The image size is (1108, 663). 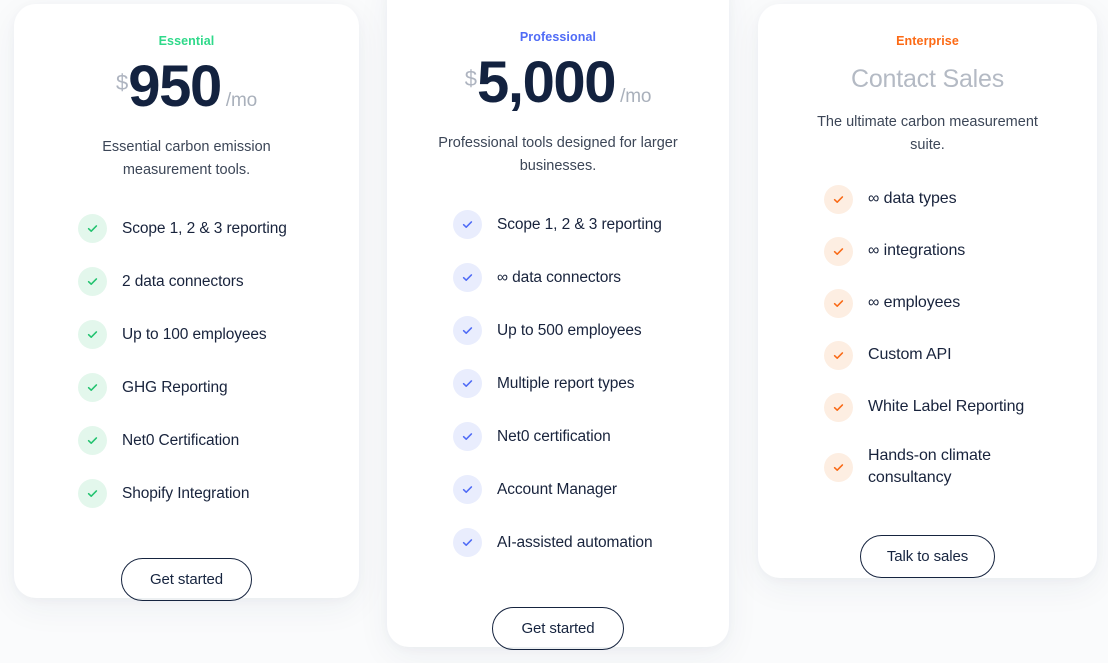 I want to click on feature-label: AI-assisted automation, so click(x=575, y=542).